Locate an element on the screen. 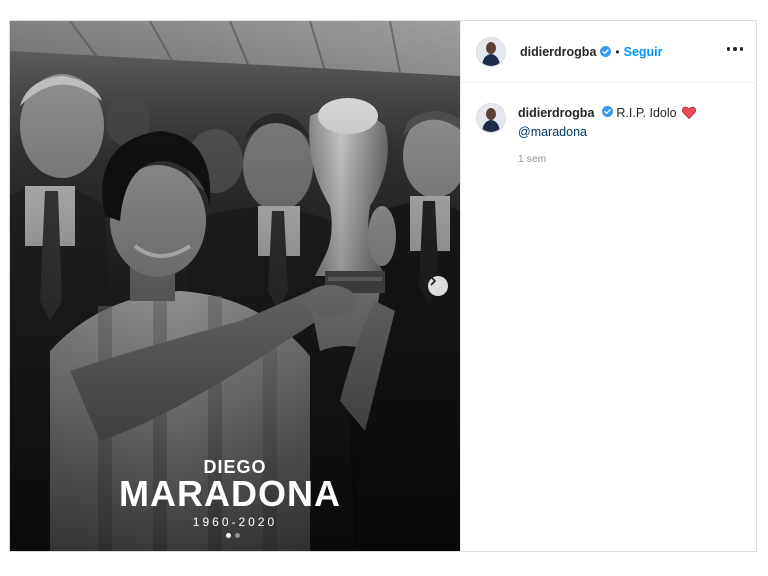 The image size is (768, 576). caption-mention-link: @maradona is located at coordinates (552, 132).